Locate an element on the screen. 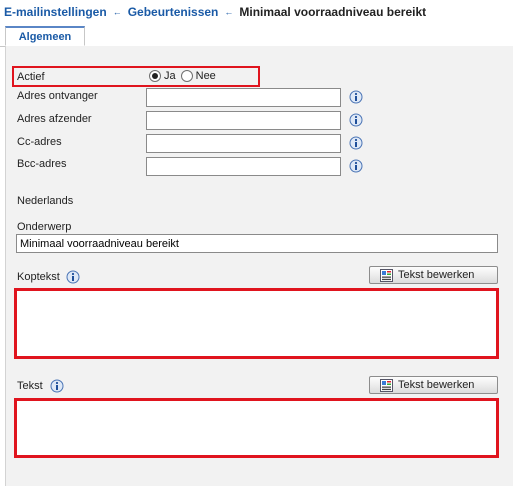 The width and height of the screenshot is (513, 486). tab-bar: Algemeen is located at coordinates (256, 36).